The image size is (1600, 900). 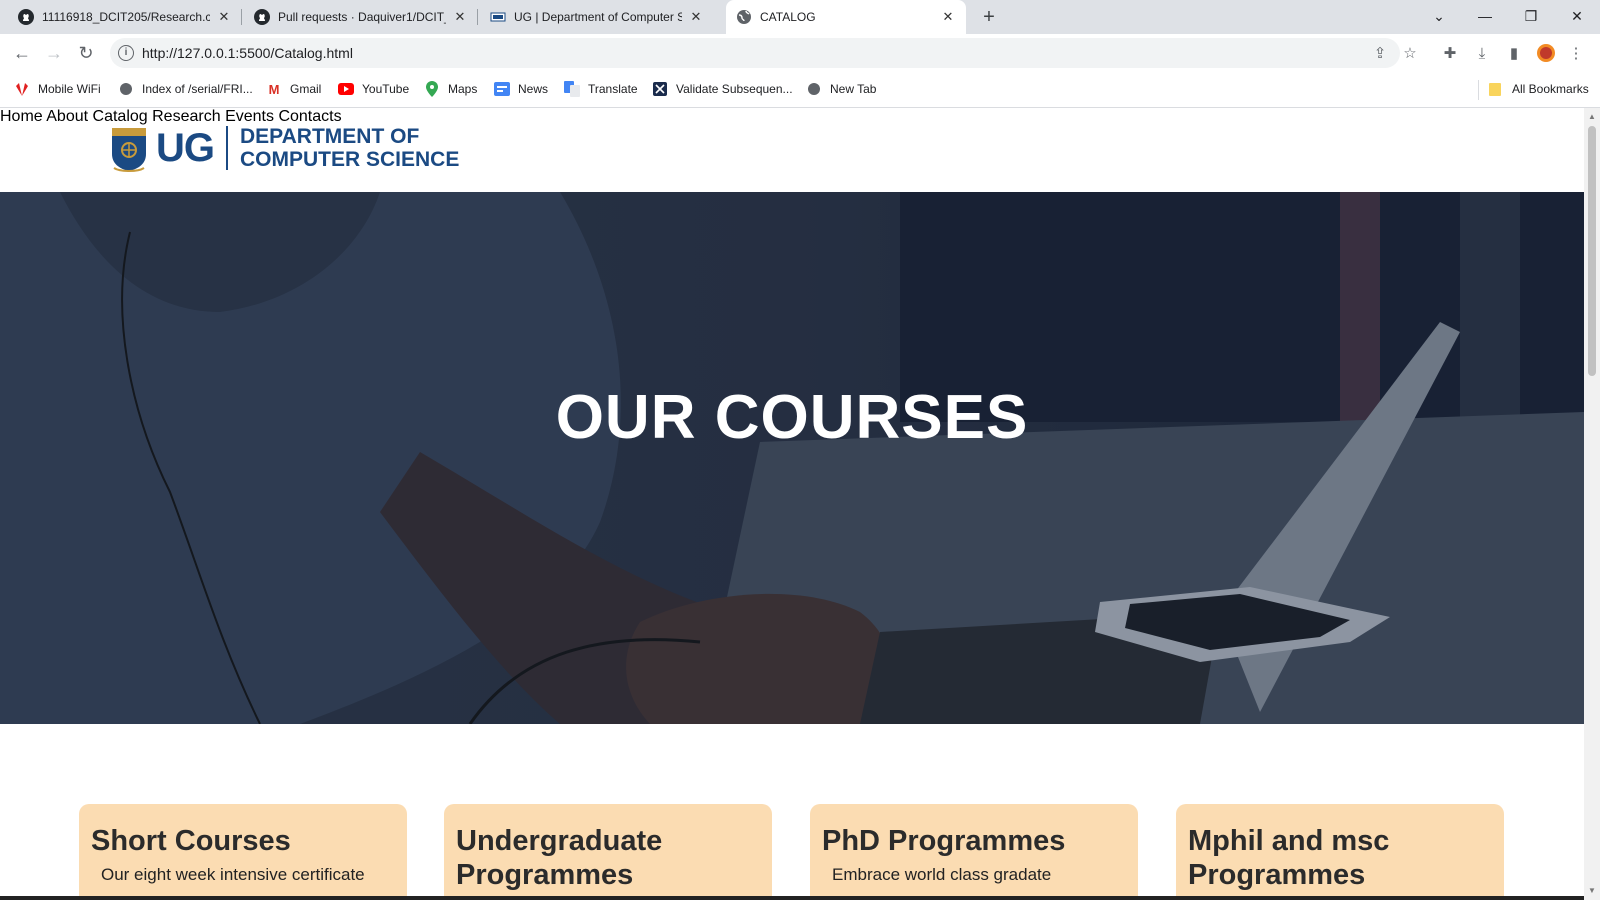 What do you see at coordinates (22, 53) in the screenshot?
I see `back-icon: ←` at bounding box center [22, 53].